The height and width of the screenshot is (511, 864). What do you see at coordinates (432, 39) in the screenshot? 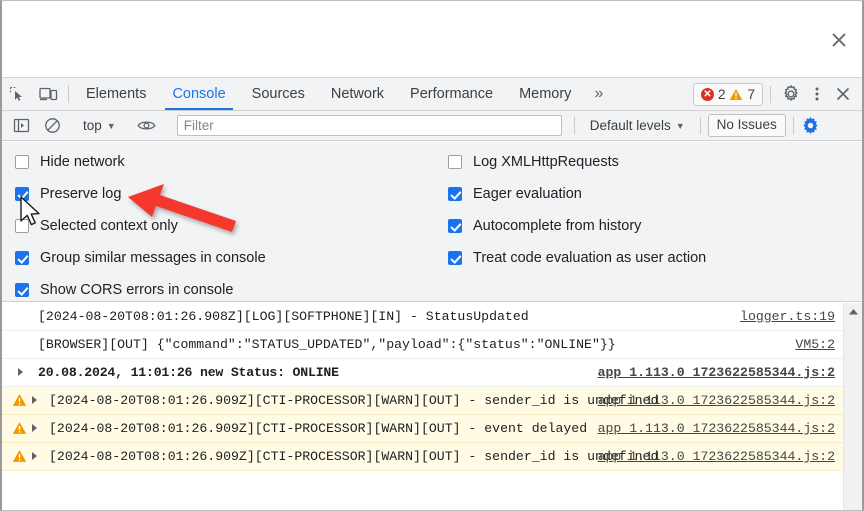
I see `page-header-strip` at bounding box center [432, 39].